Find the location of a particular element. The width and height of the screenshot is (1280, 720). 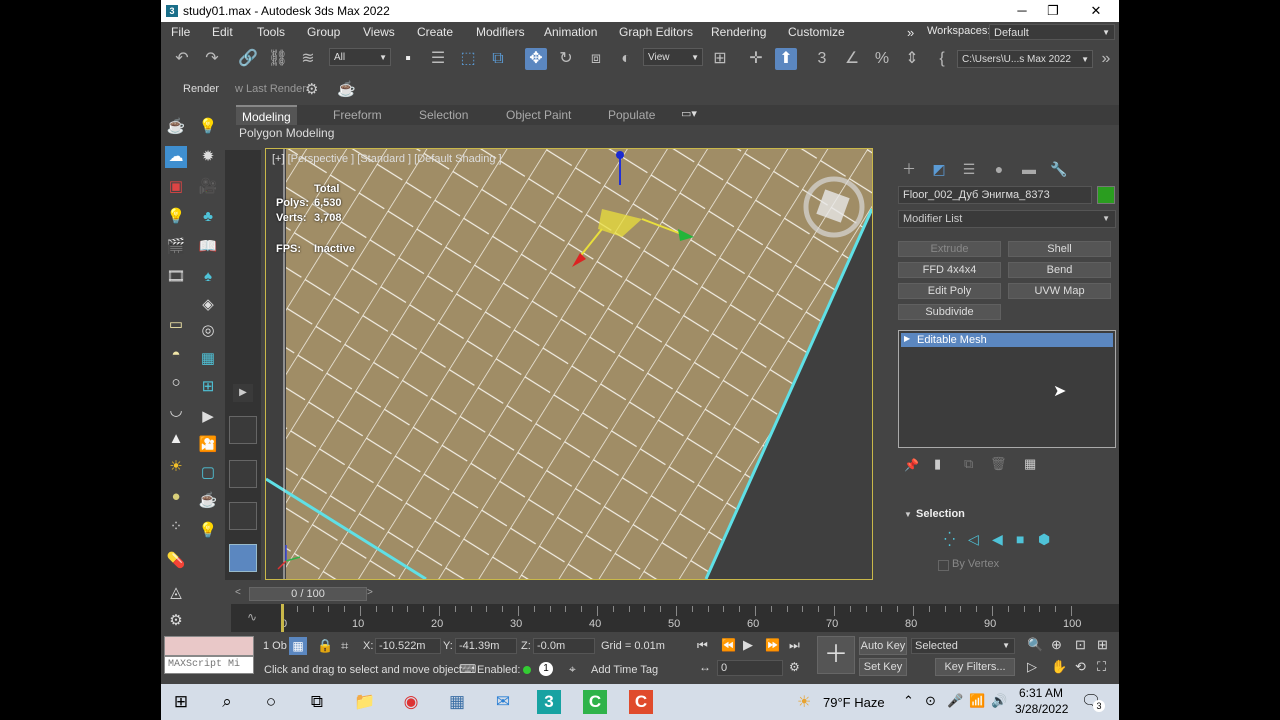

undo-icon: ↶ is located at coordinates (182, 59).